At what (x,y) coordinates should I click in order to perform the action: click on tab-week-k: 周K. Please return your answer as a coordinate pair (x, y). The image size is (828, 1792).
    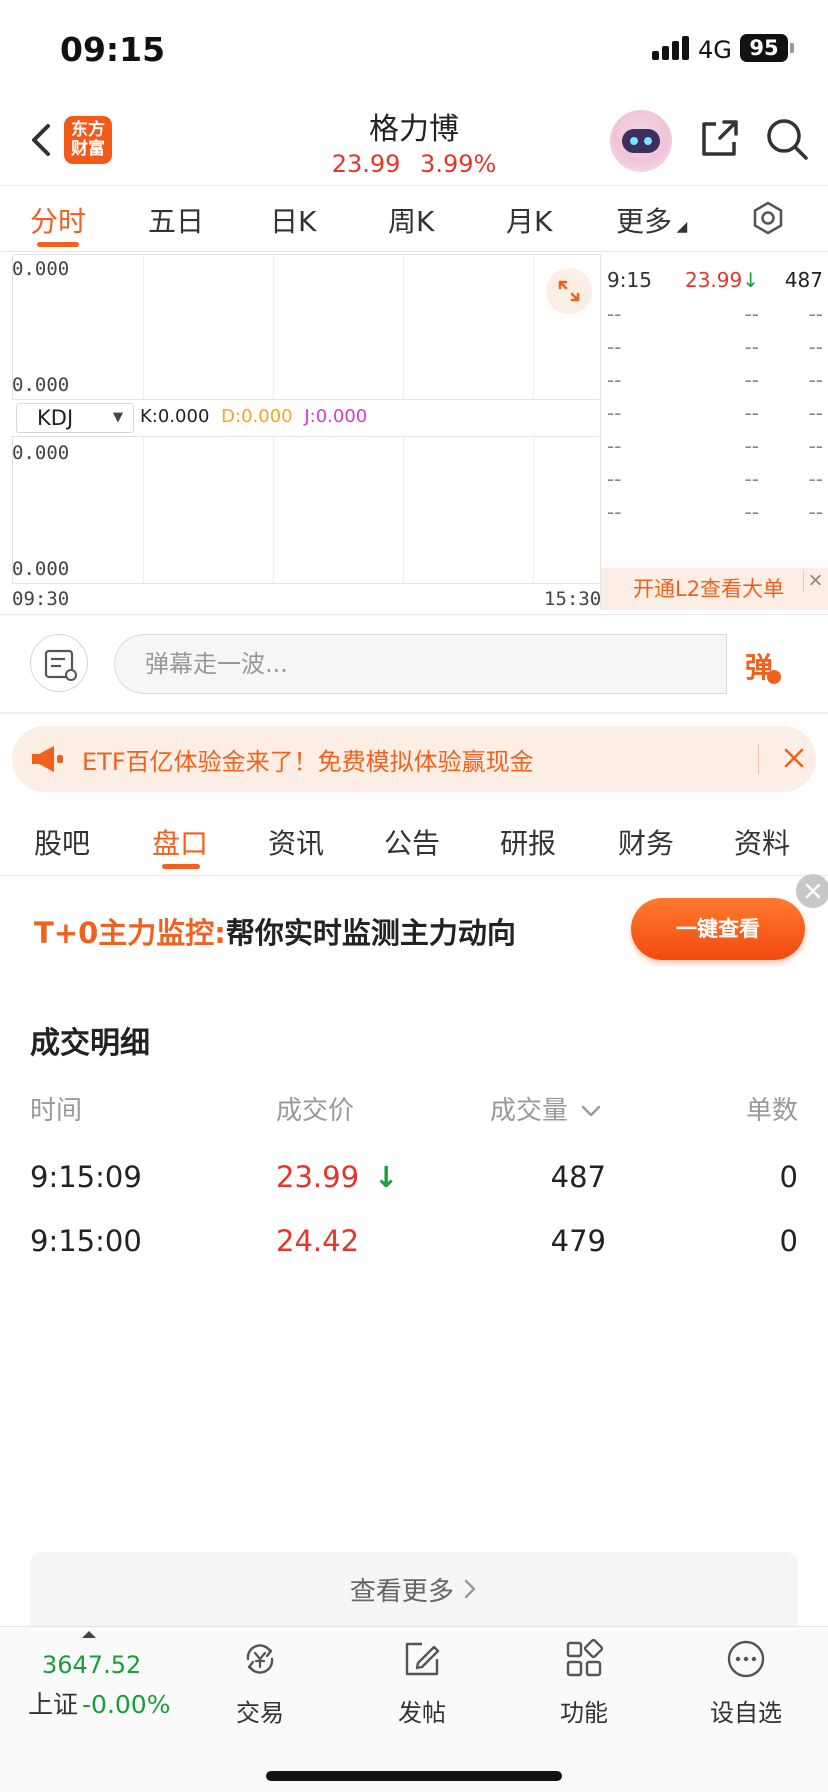
    Looking at the image, I should click on (411, 220).